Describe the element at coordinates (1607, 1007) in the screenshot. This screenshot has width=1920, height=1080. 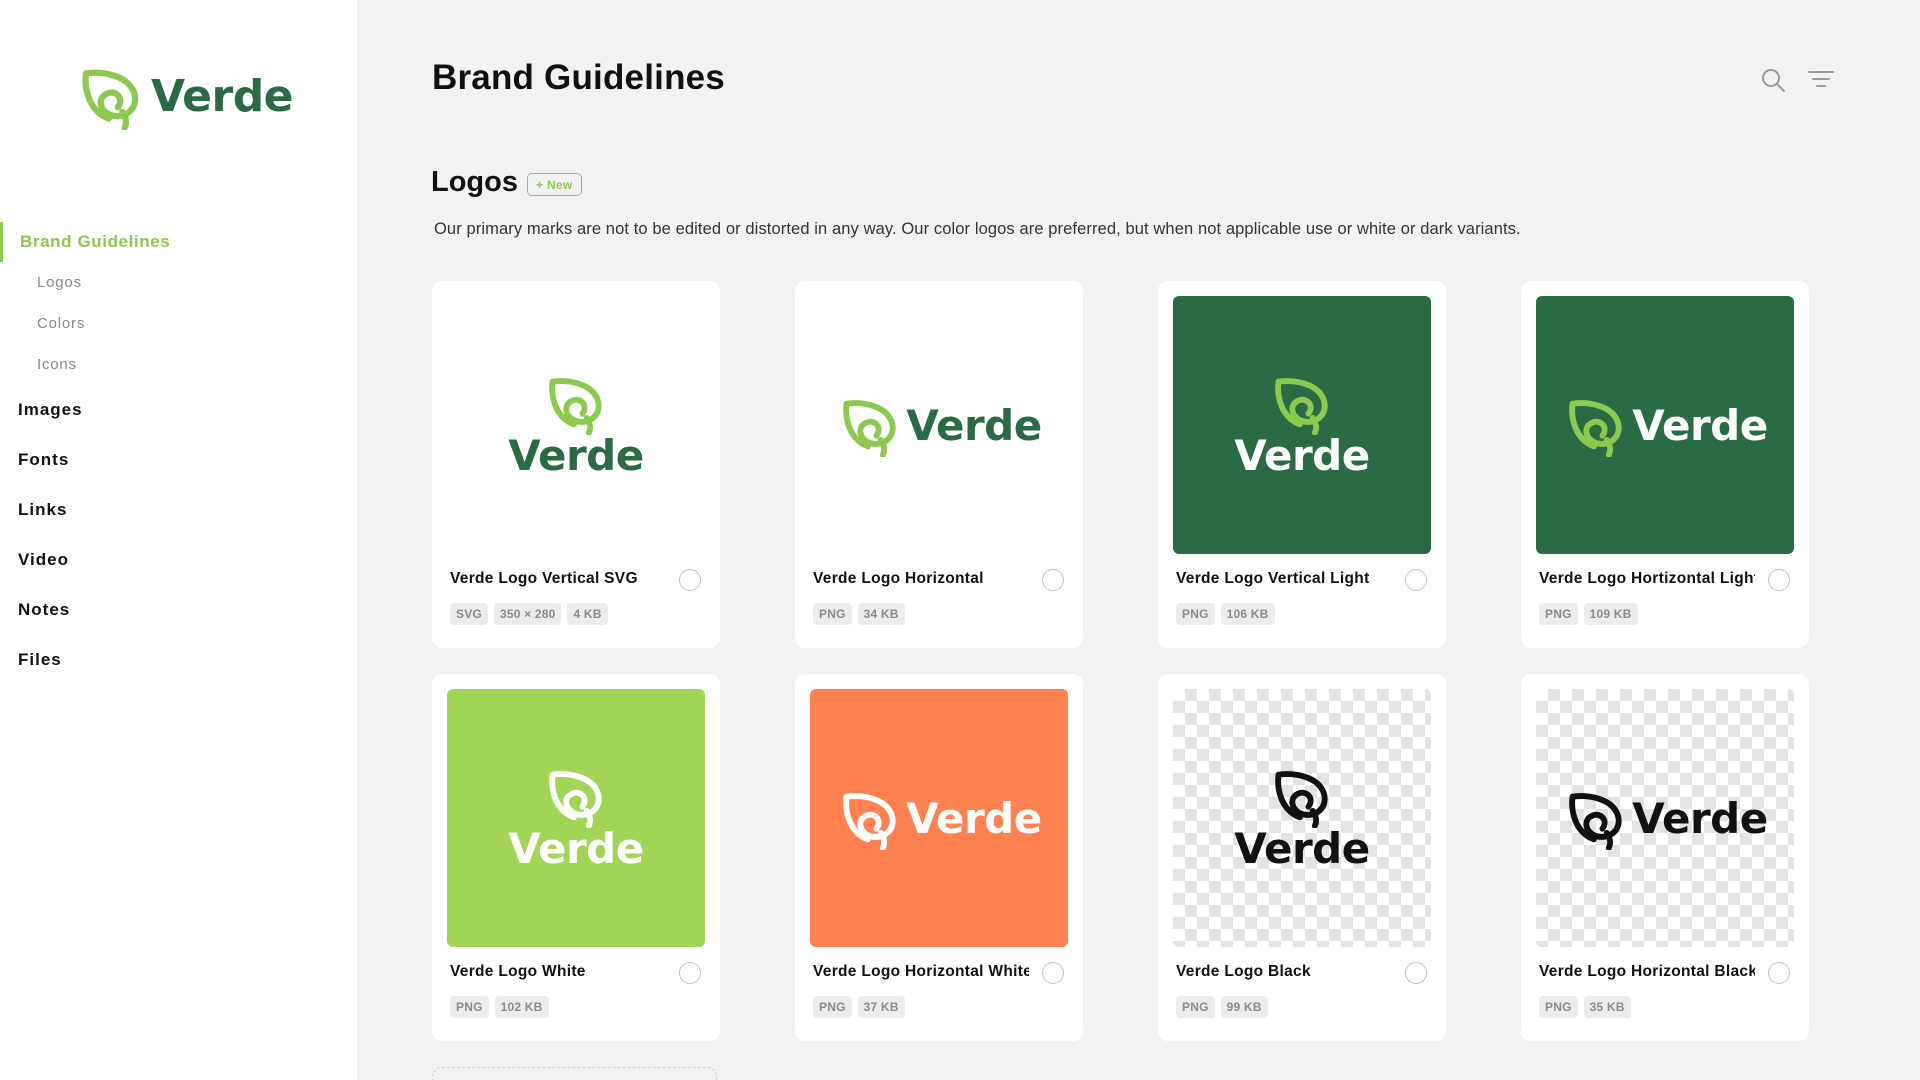
I see `tag-size: 35 KB` at that location.